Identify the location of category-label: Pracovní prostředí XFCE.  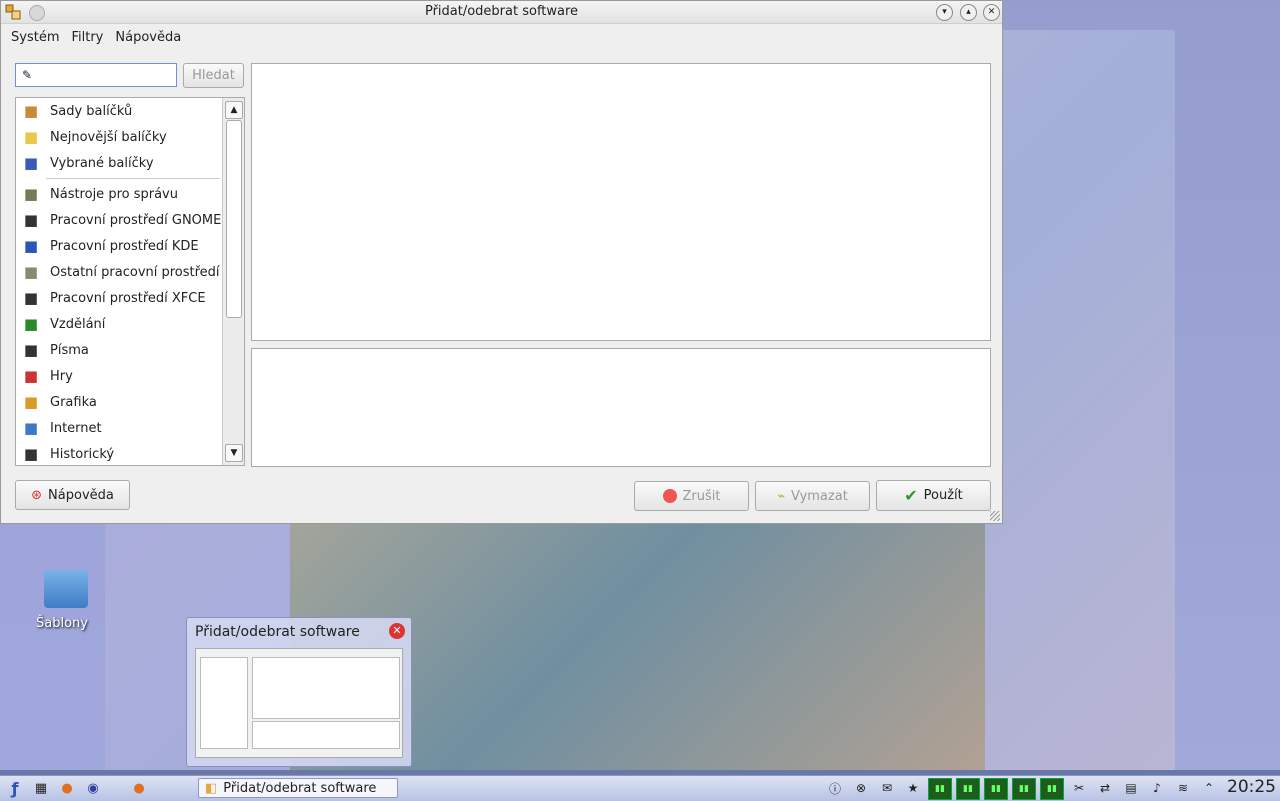
(128, 298).